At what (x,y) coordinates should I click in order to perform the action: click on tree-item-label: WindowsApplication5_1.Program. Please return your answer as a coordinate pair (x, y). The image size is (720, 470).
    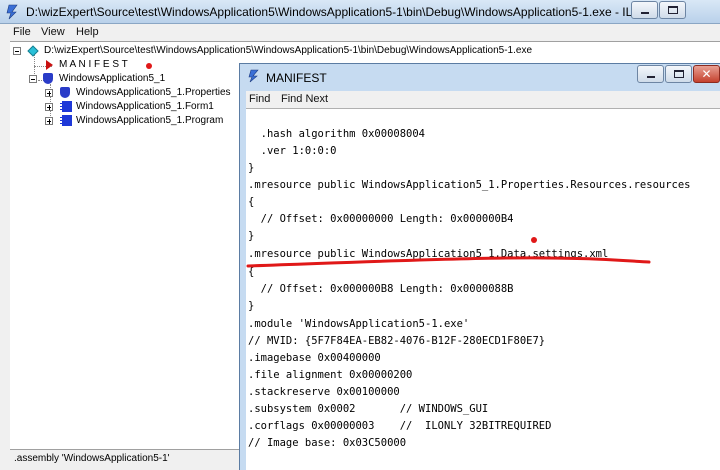
    Looking at the image, I should click on (150, 120).